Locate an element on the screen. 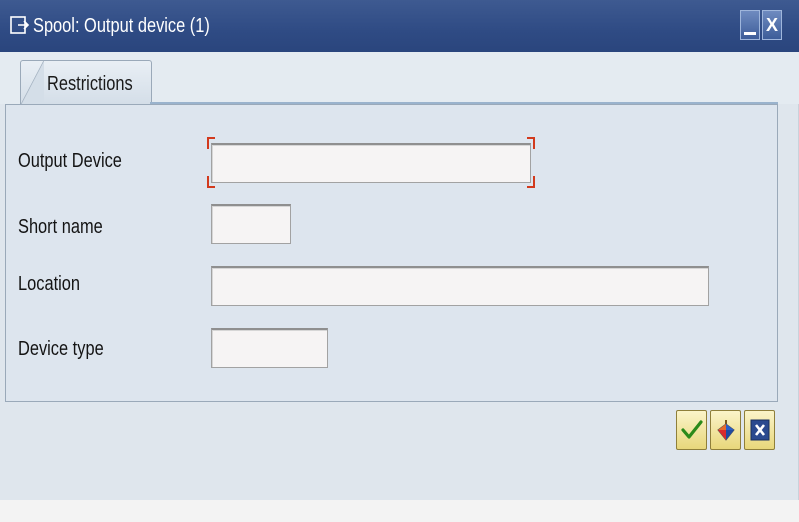  location-label: Location is located at coordinates (49, 284).